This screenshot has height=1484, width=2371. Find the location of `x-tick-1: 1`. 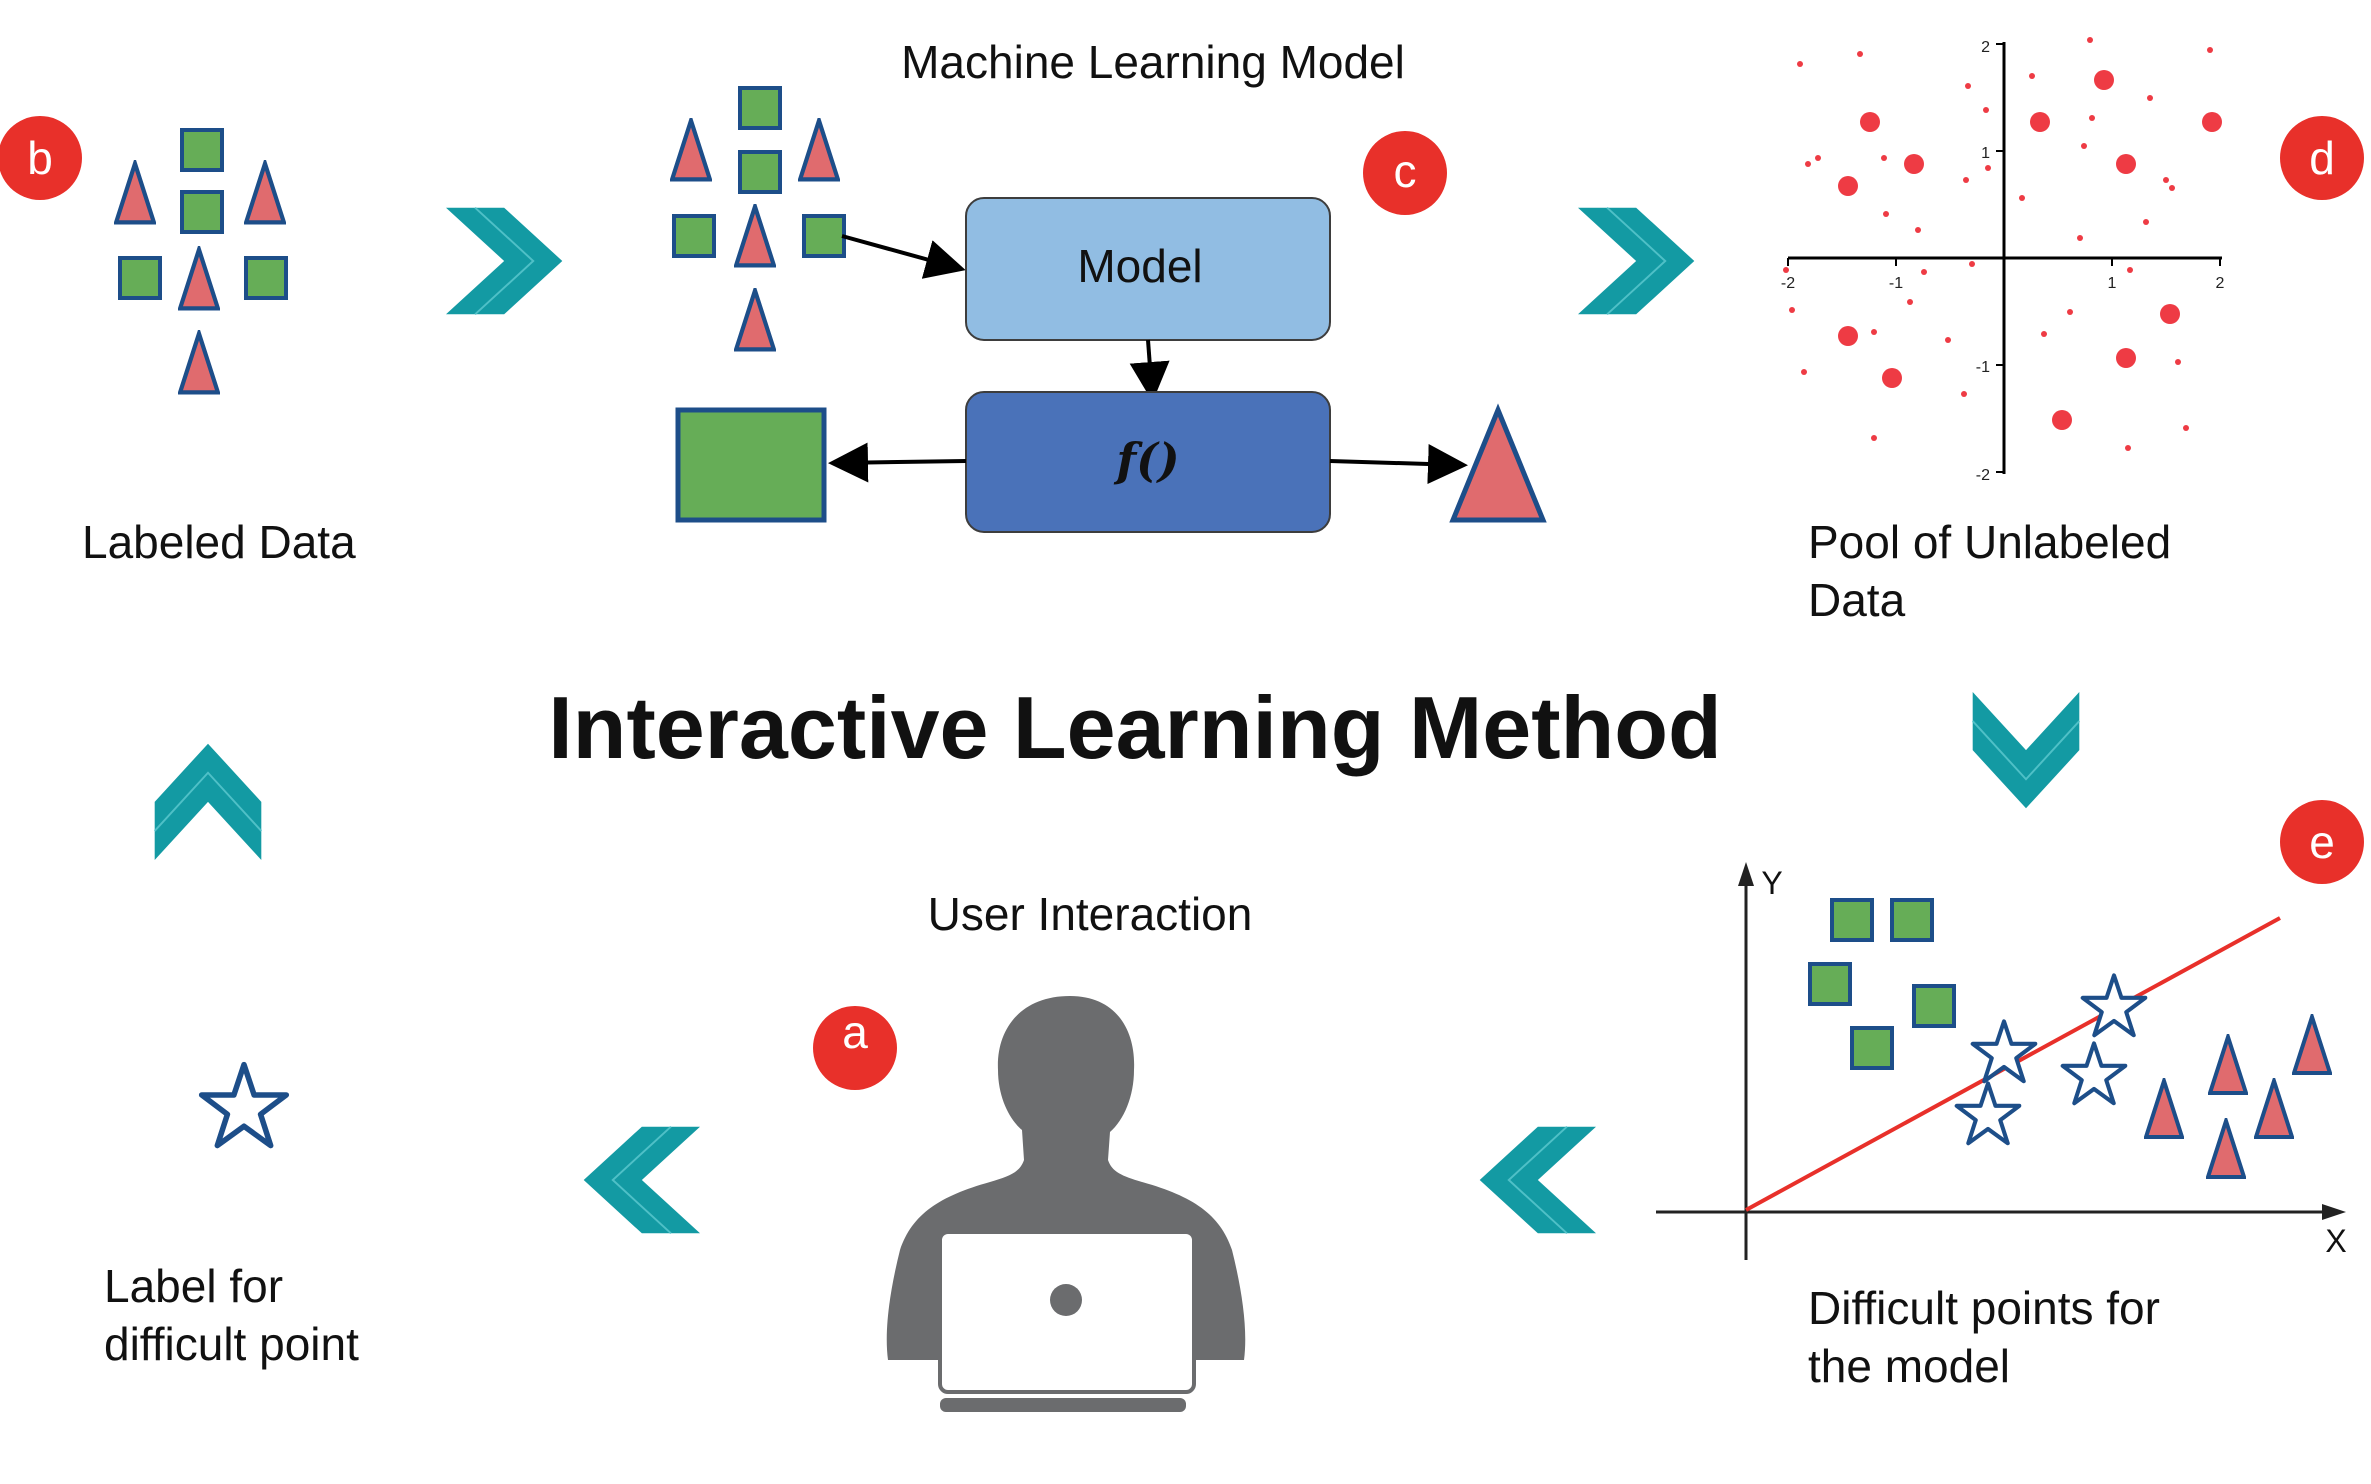

x-tick-1: 1 is located at coordinates (2112, 283).